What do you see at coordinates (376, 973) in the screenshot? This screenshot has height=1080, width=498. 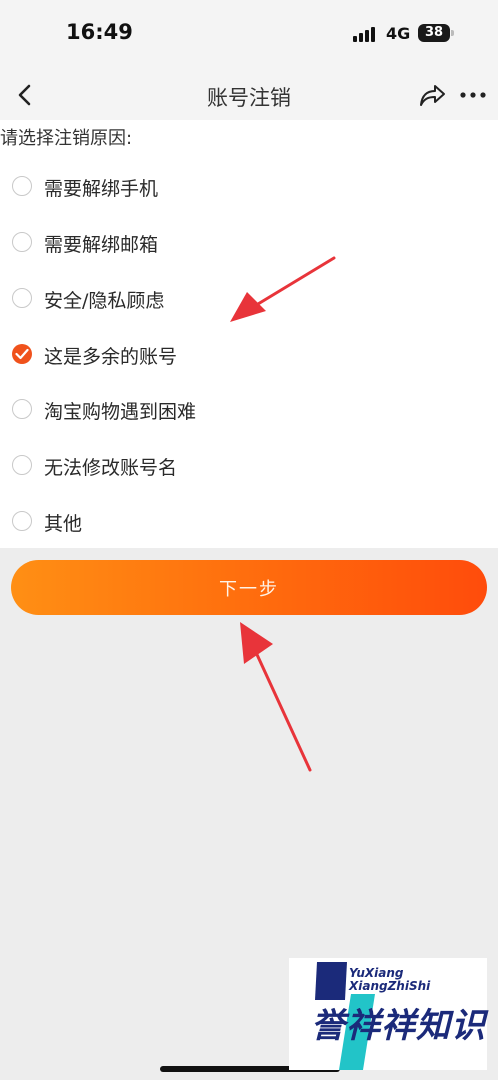 I see `watermark-text: YuXiang` at bounding box center [376, 973].